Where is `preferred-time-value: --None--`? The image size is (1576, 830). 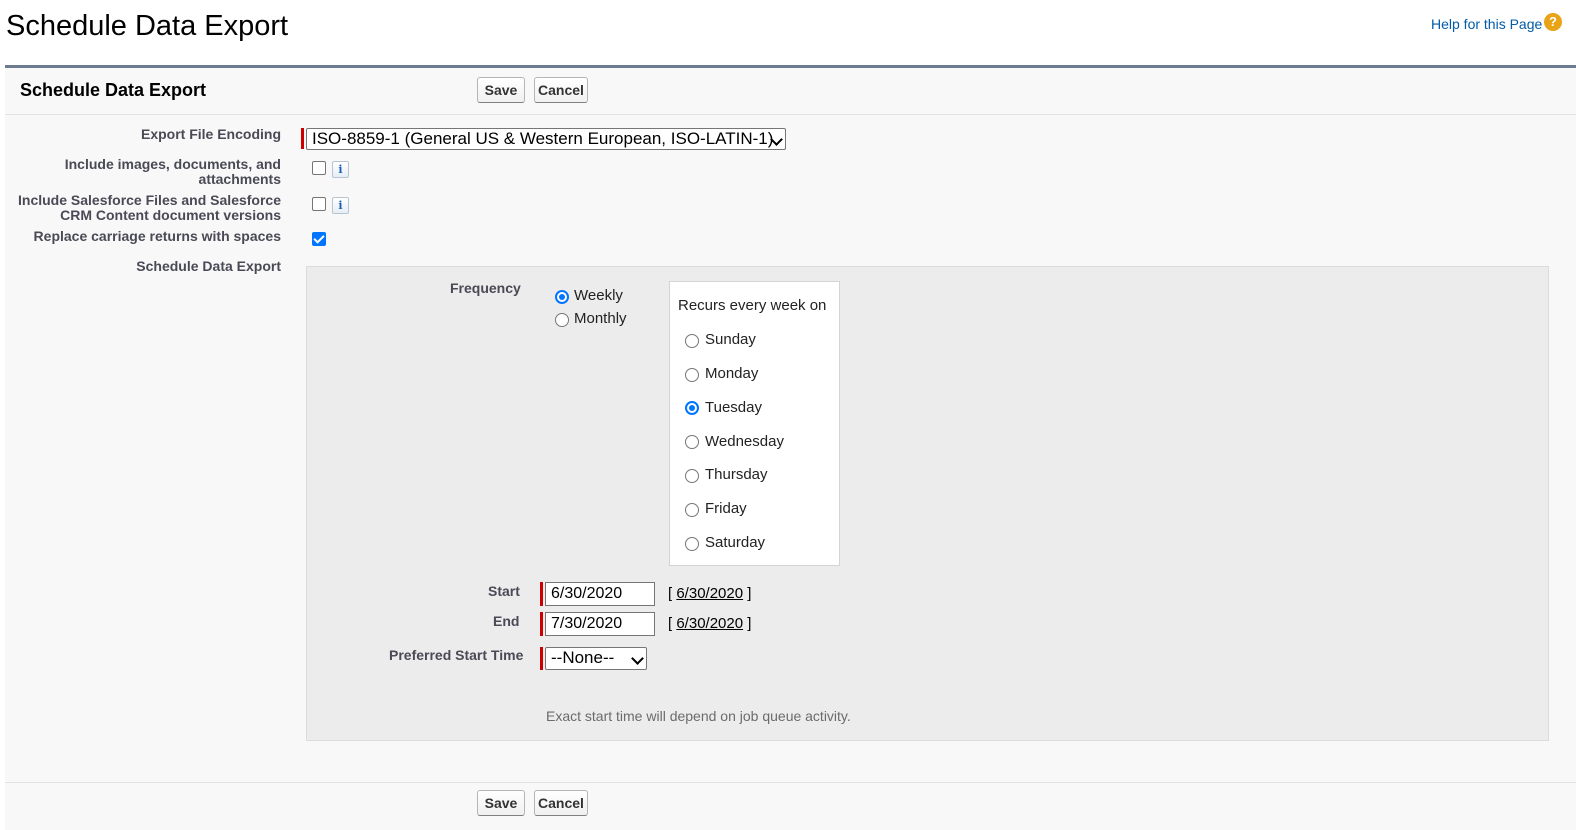 preferred-time-value: --None-- is located at coordinates (583, 657).